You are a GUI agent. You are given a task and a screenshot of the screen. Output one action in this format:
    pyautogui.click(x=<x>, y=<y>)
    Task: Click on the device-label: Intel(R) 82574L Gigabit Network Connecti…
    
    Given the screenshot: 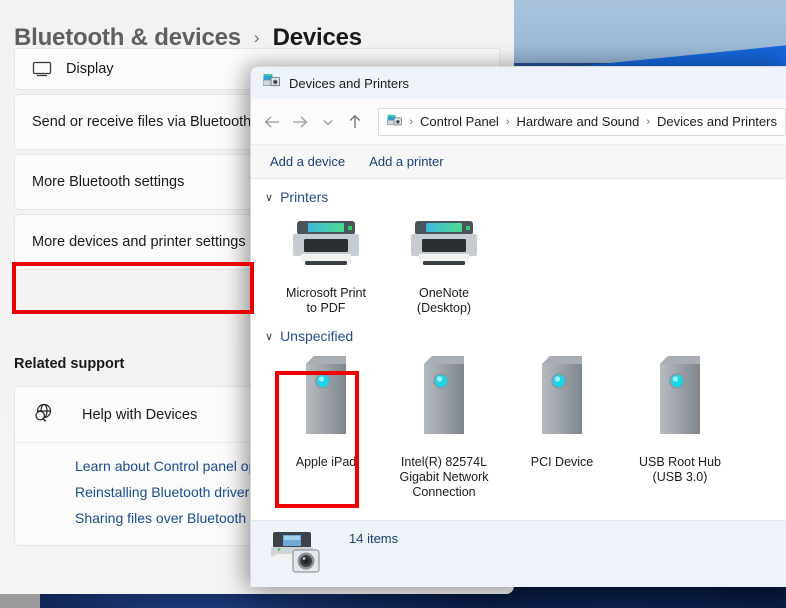 What is the action you would take?
    pyautogui.click(x=444, y=477)
    